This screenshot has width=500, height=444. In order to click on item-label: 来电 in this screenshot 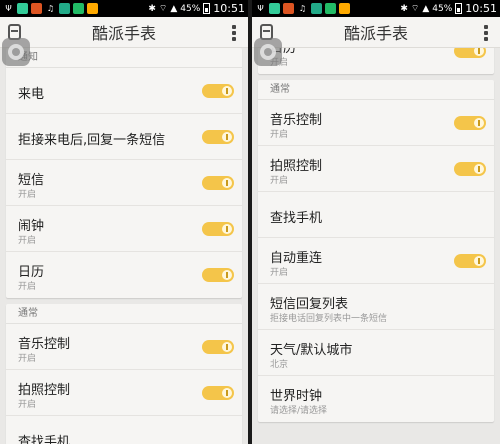, I will do `click(31, 94)`.